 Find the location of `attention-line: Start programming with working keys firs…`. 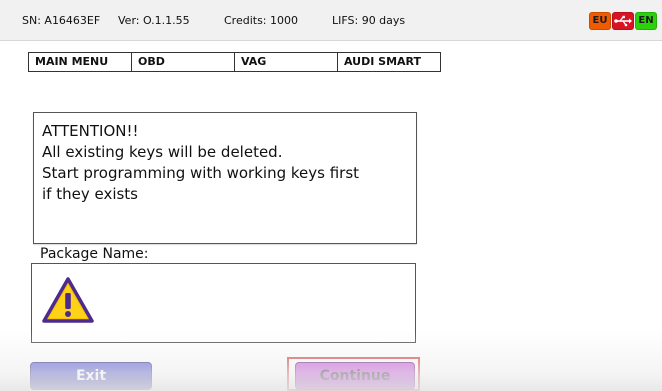

attention-line: Start programming with working keys firs… is located at coordinates (201, 173).